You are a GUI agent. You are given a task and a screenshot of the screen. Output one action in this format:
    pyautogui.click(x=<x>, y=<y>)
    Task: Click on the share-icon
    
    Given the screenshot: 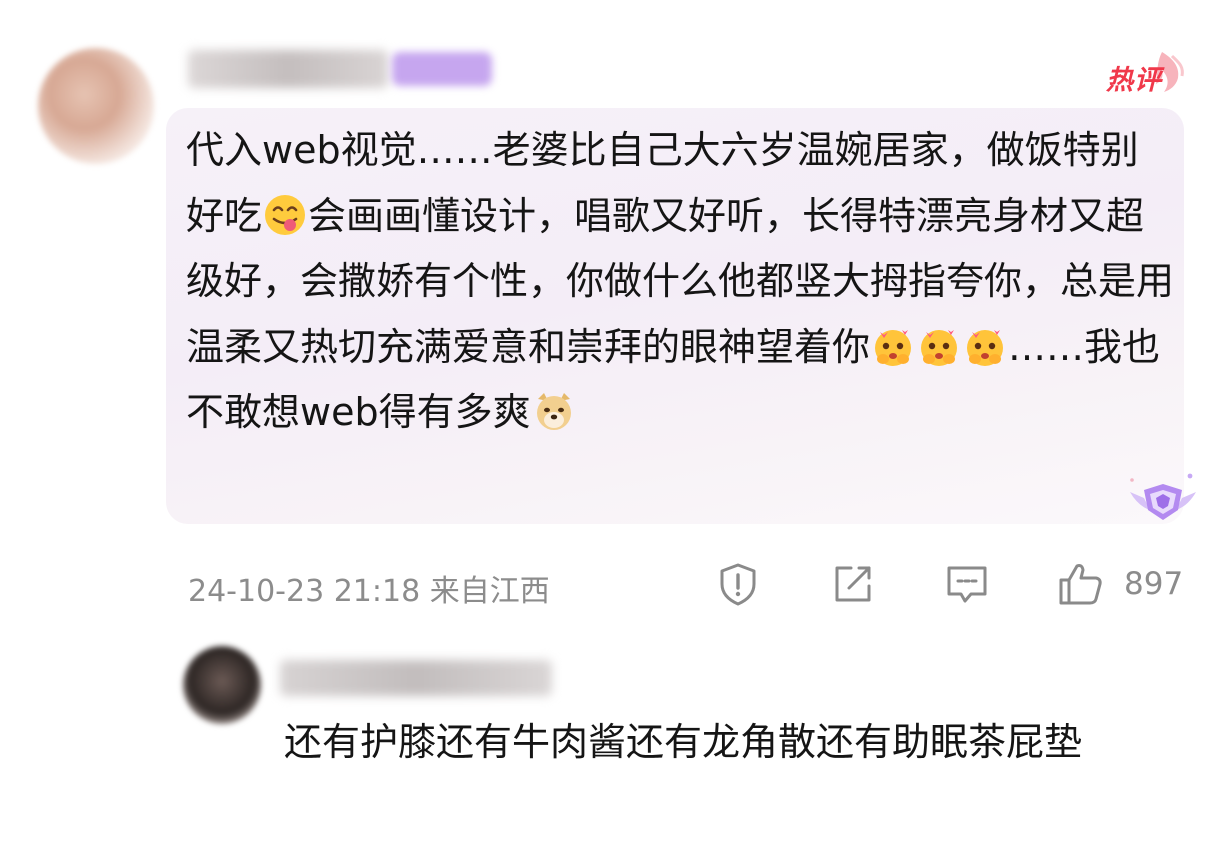 What is the action you would take?
    pyautogui.click(x=853, y=584)
    